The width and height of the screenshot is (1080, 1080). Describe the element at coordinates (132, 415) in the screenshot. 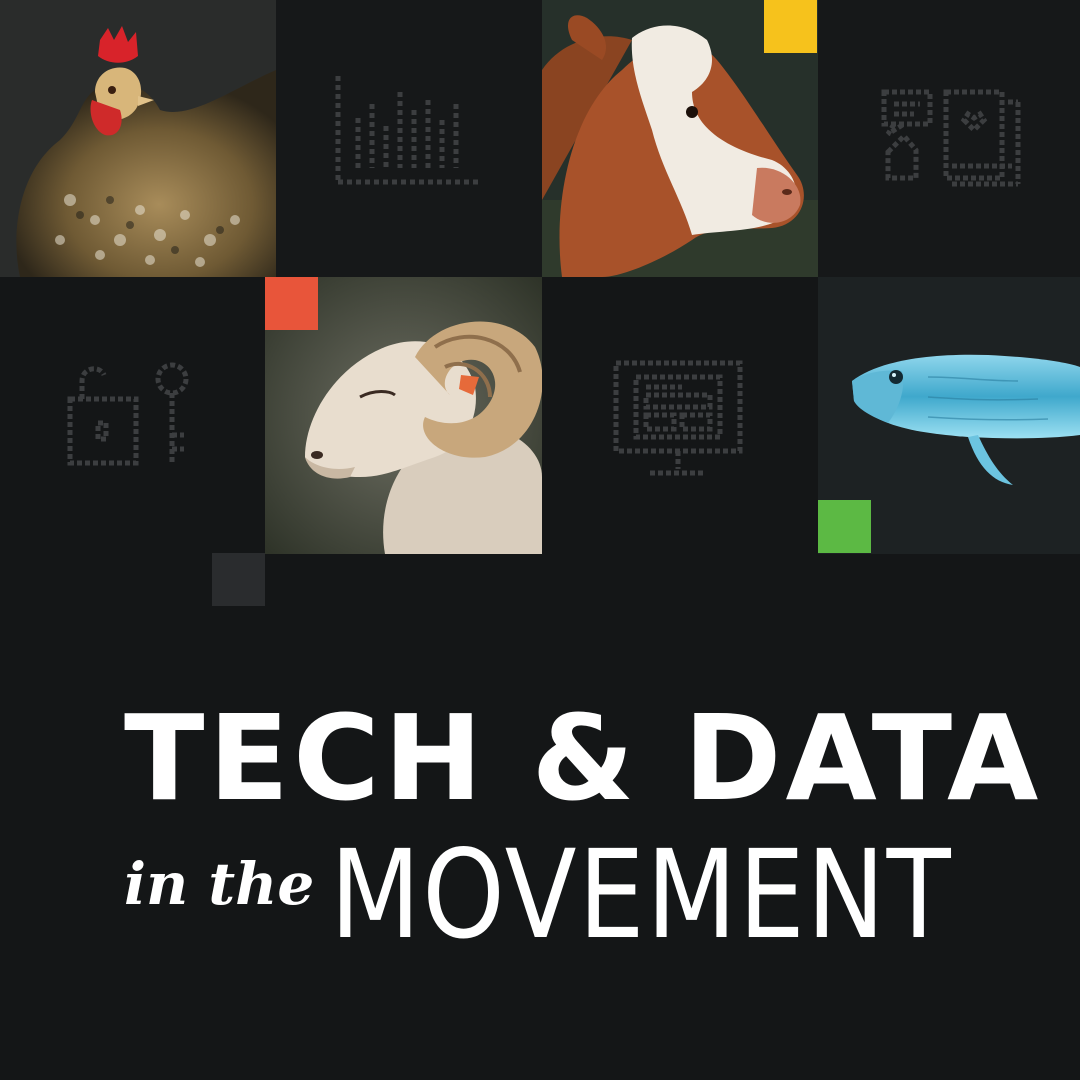

I see `lock-key-icon` at that location.